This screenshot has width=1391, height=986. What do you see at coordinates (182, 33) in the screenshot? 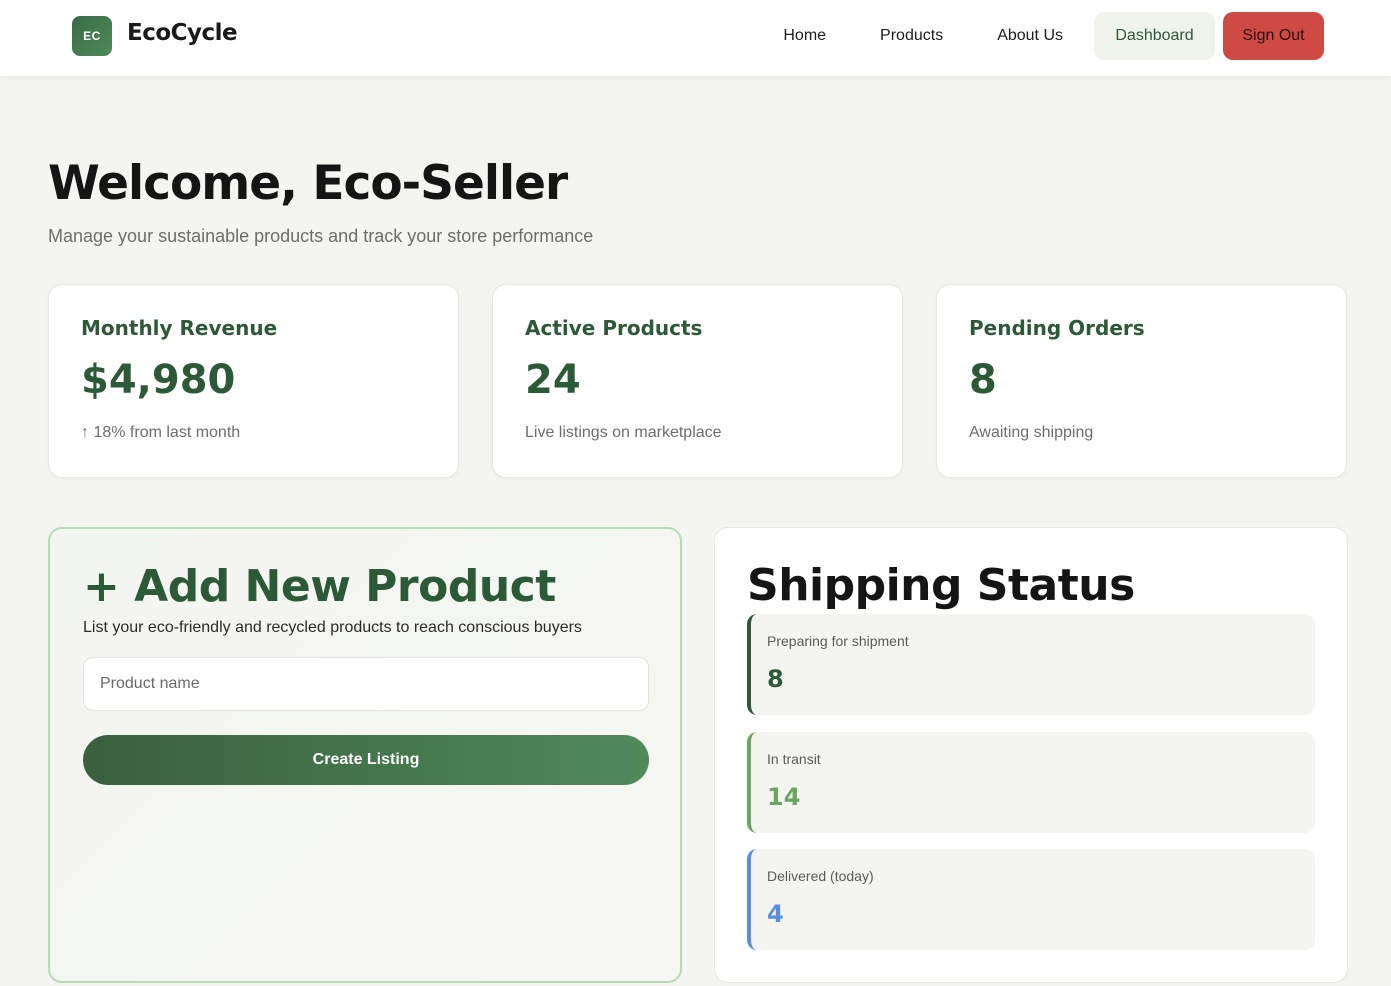
I see `brand-name: EcoCycle` at bounding box center [182, 33].